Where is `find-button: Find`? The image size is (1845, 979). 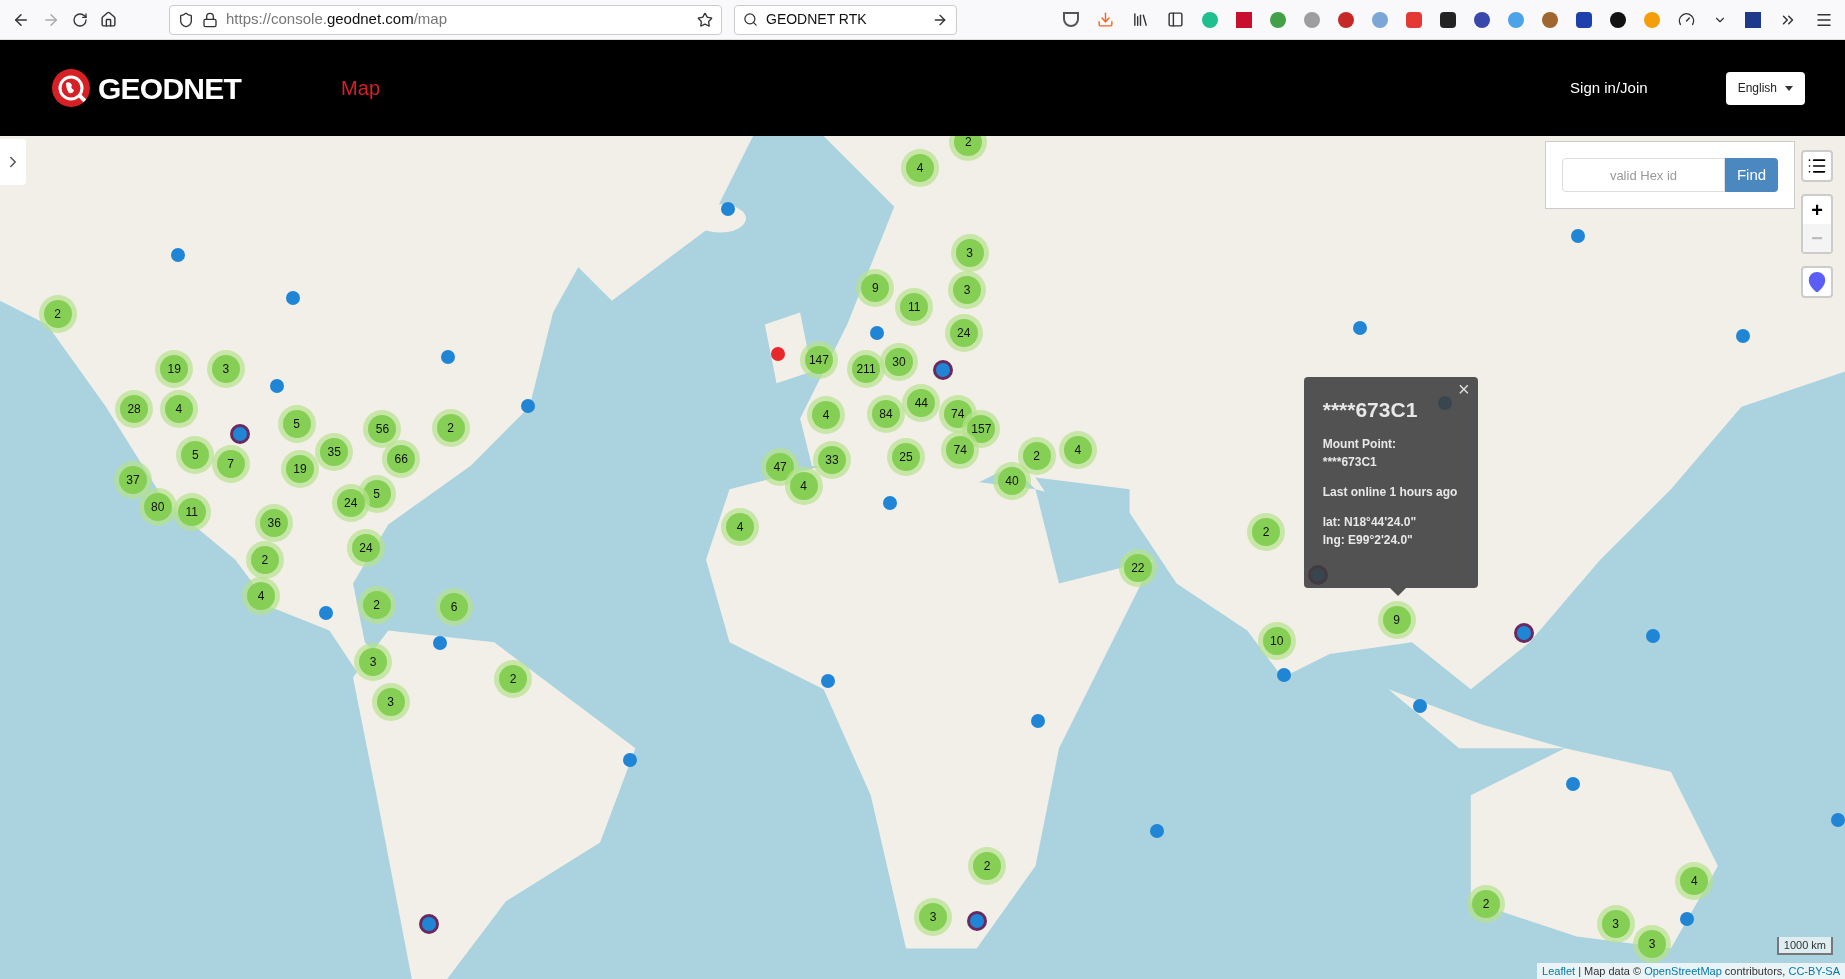 find-button: Find is located at coordinates (1751, 175).